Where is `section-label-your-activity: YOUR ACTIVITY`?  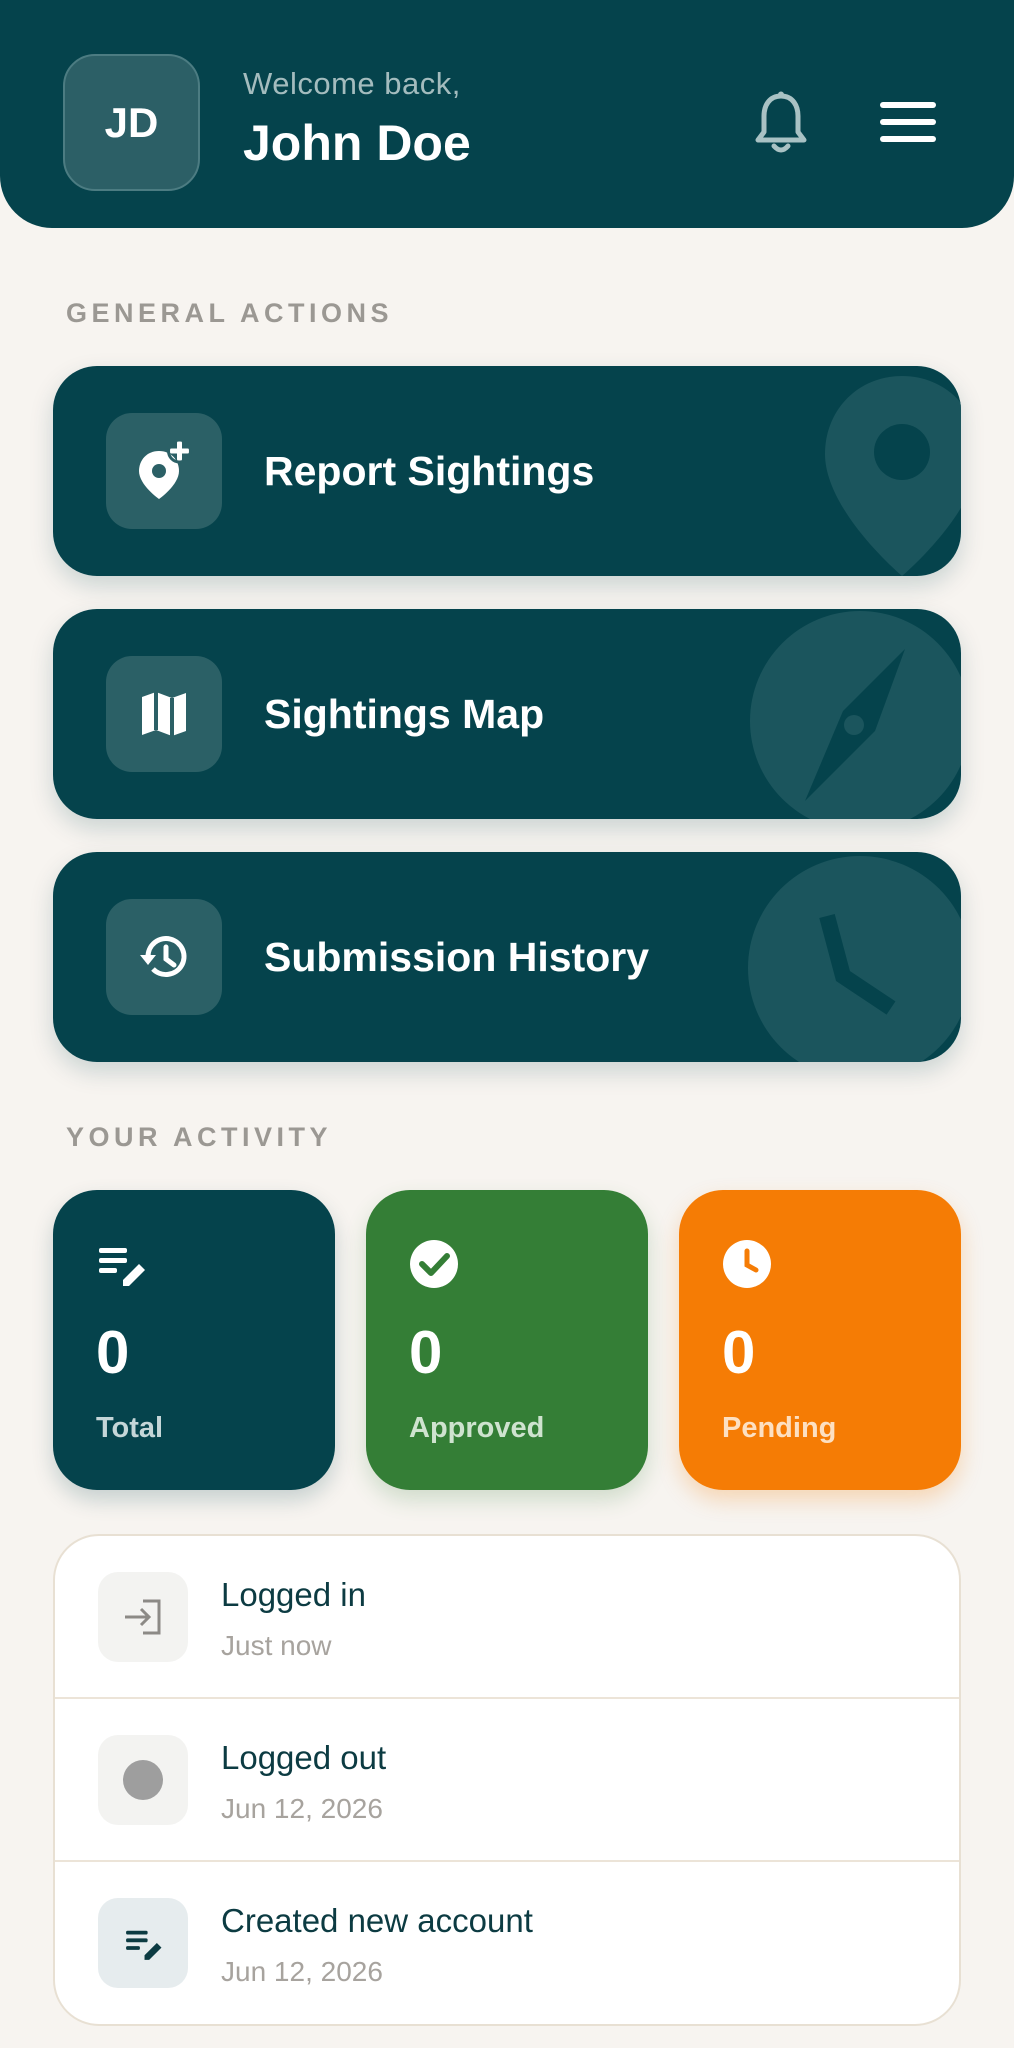
section-label-your-activity: YOUR ACTIVITY is located at coordinates (199, 1137).